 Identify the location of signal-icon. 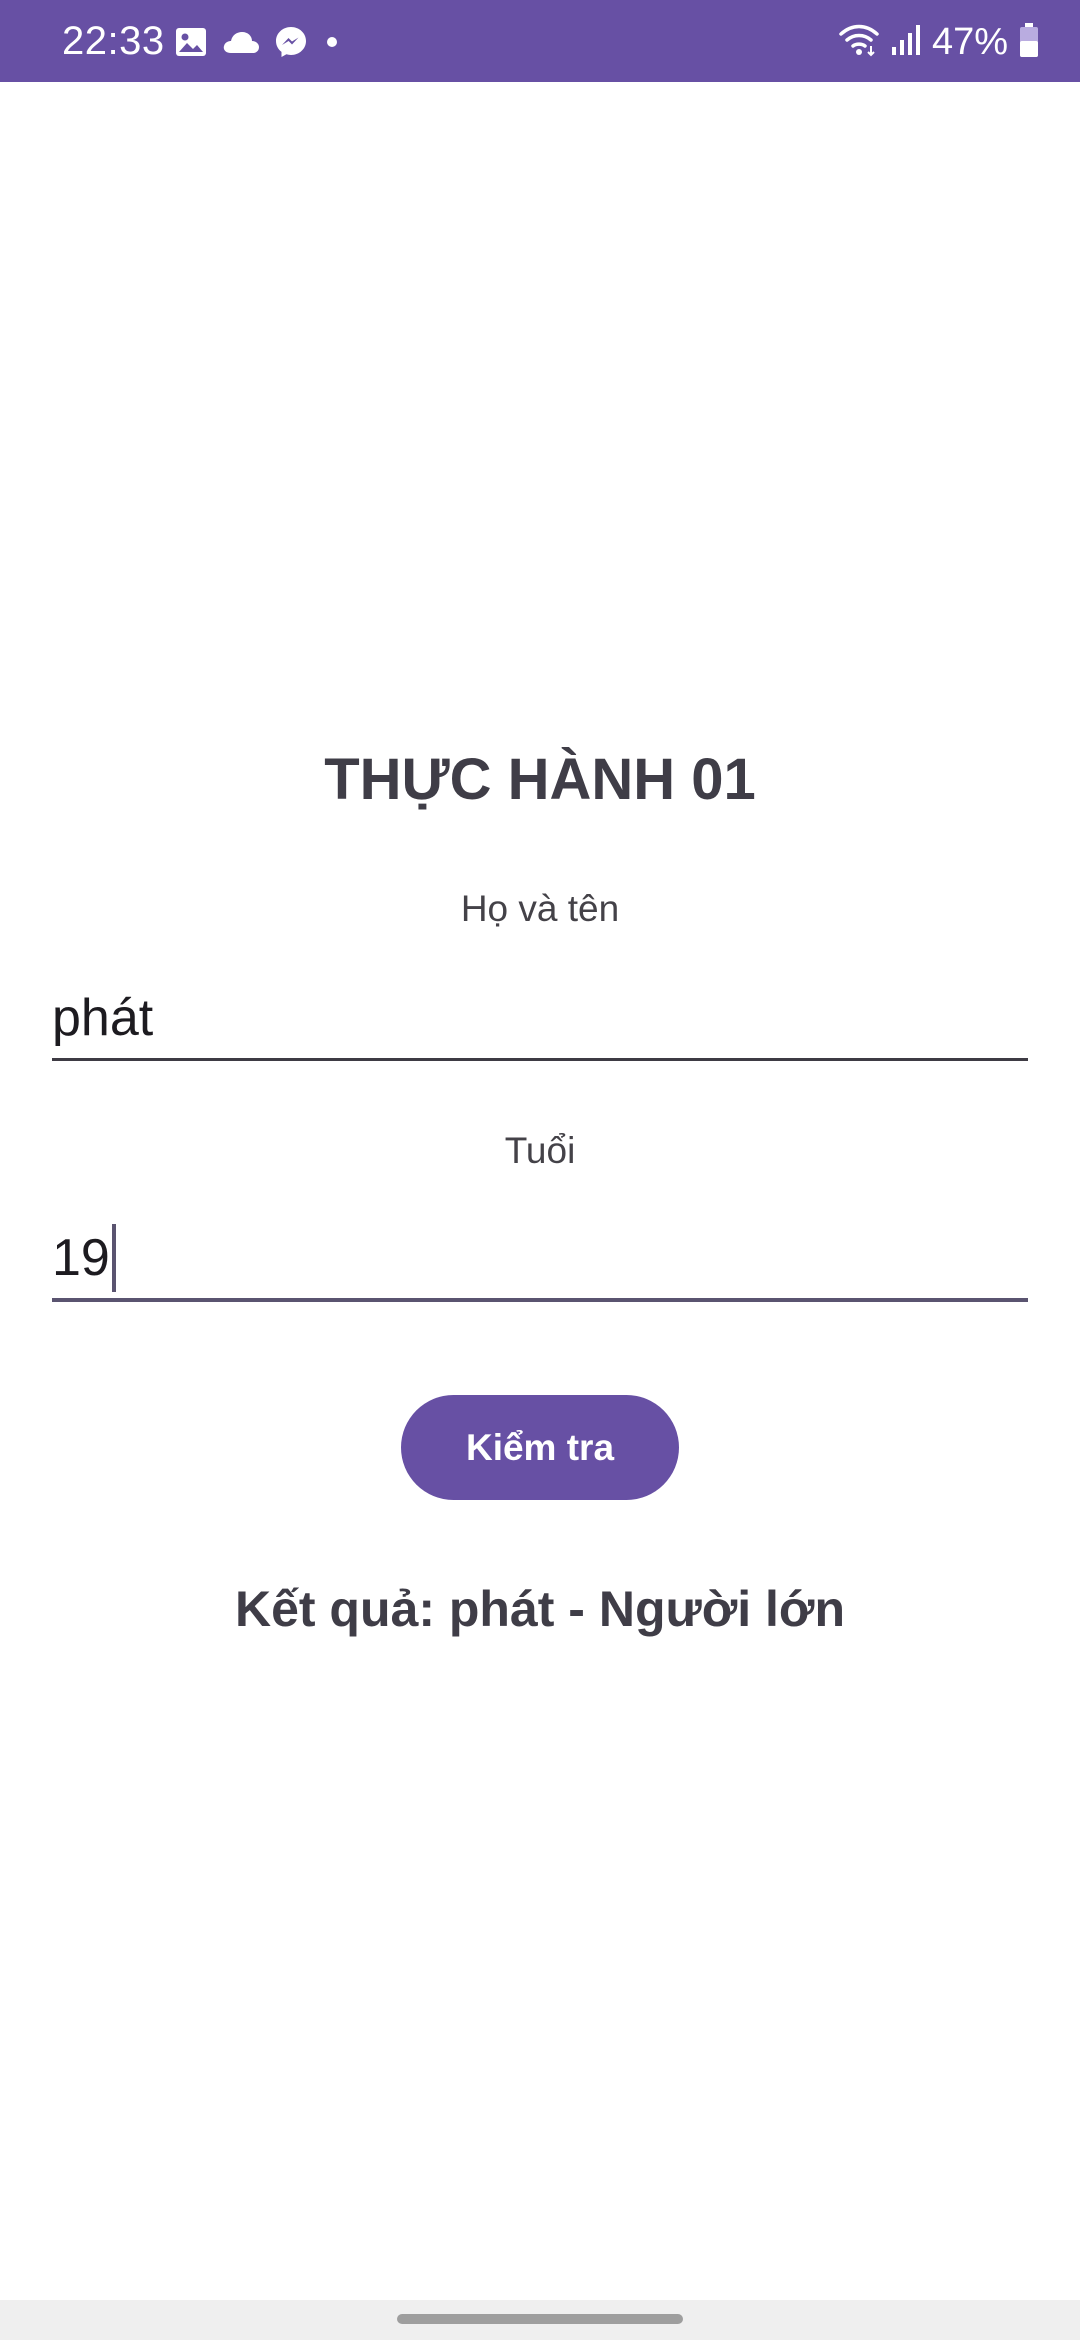
(906, 42).